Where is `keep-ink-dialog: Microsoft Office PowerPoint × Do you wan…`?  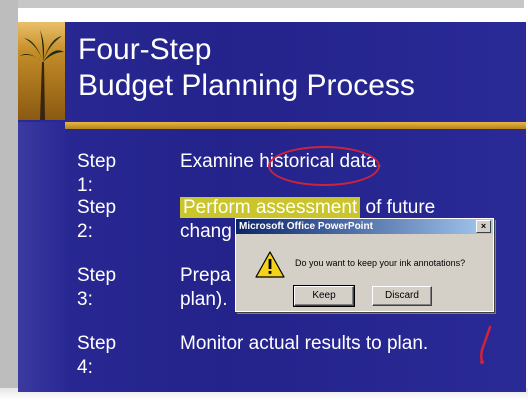
keep-ink-dialog: Microsoft Office PowerPoint × Do you wan… is located at coordinates (364, 265).